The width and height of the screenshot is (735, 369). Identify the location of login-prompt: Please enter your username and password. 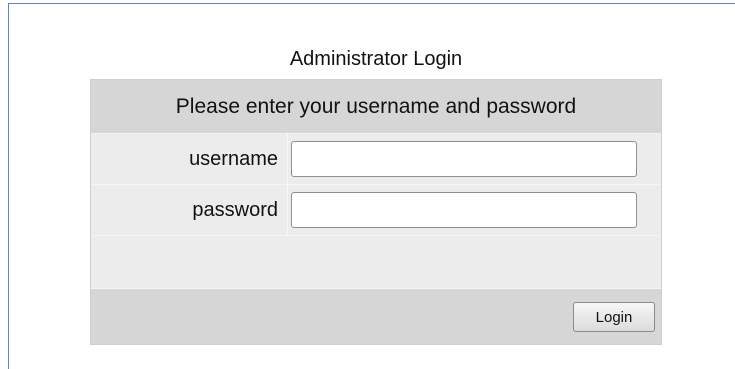
(376, 107).